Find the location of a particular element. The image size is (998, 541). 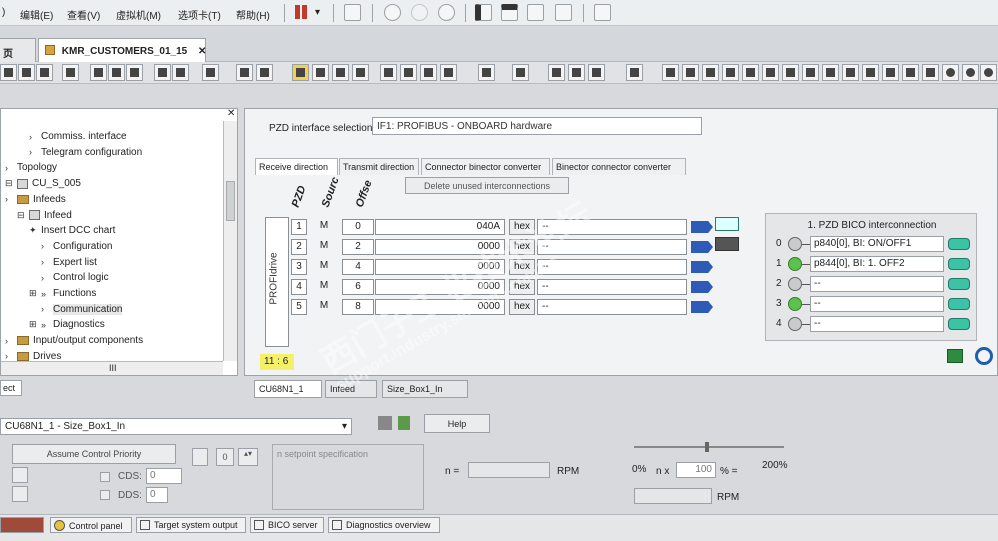

tree-item: › Input/output components is located at coordinates (74, 340).